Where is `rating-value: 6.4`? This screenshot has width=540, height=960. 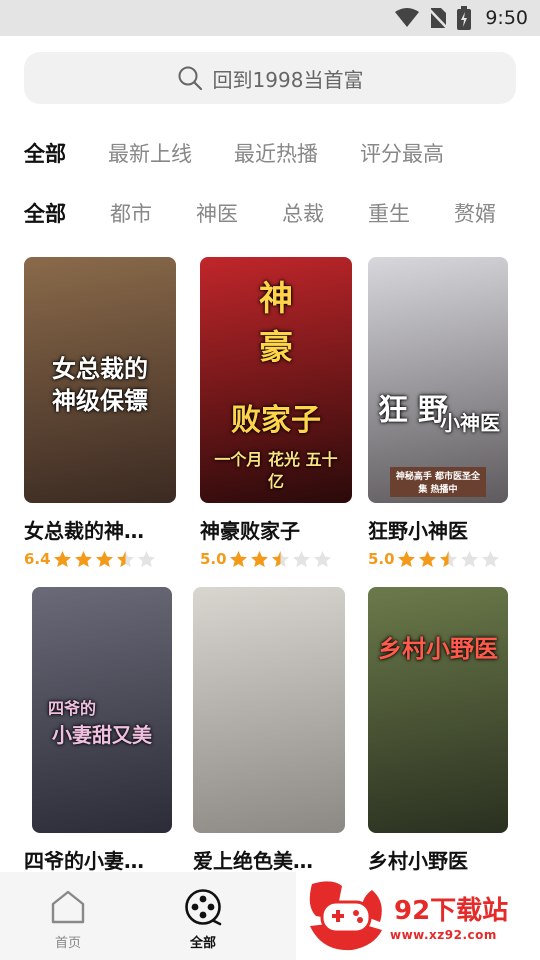
rating-value: 6.4 is located at coordinates (37, 559).